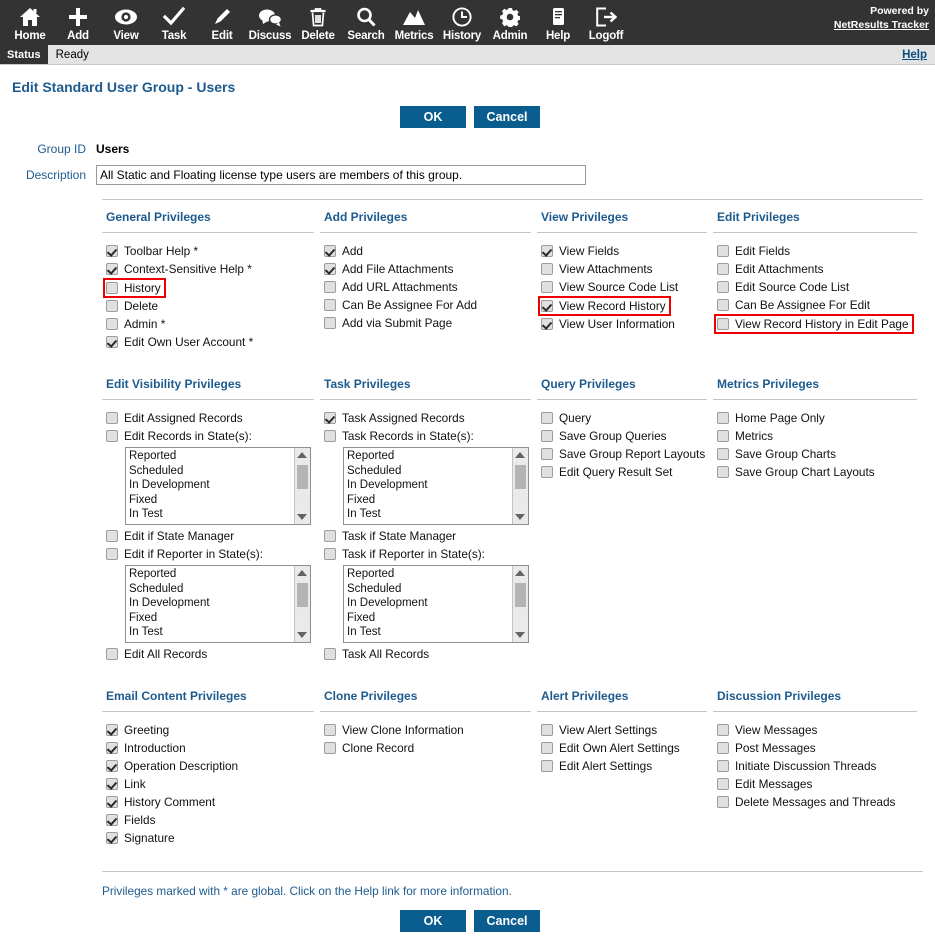 This screenshot has width=935, height=946. What do you see at coordinates (427, 287) in the screenshot?
I see `privilege-row: Add URL Attachments` at bounding box center [427, 287].